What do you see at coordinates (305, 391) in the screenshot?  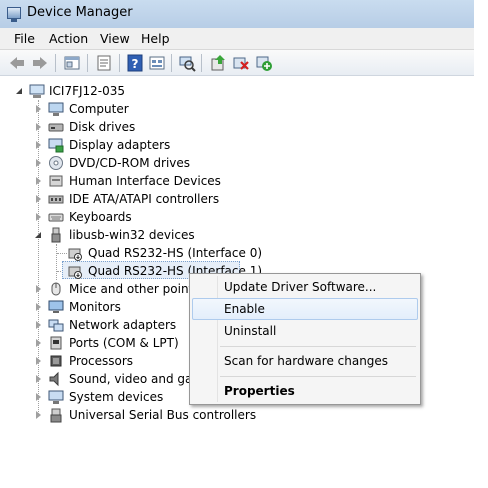 I see `menu-item-properties: Properties` at bounding box center [305, 391].